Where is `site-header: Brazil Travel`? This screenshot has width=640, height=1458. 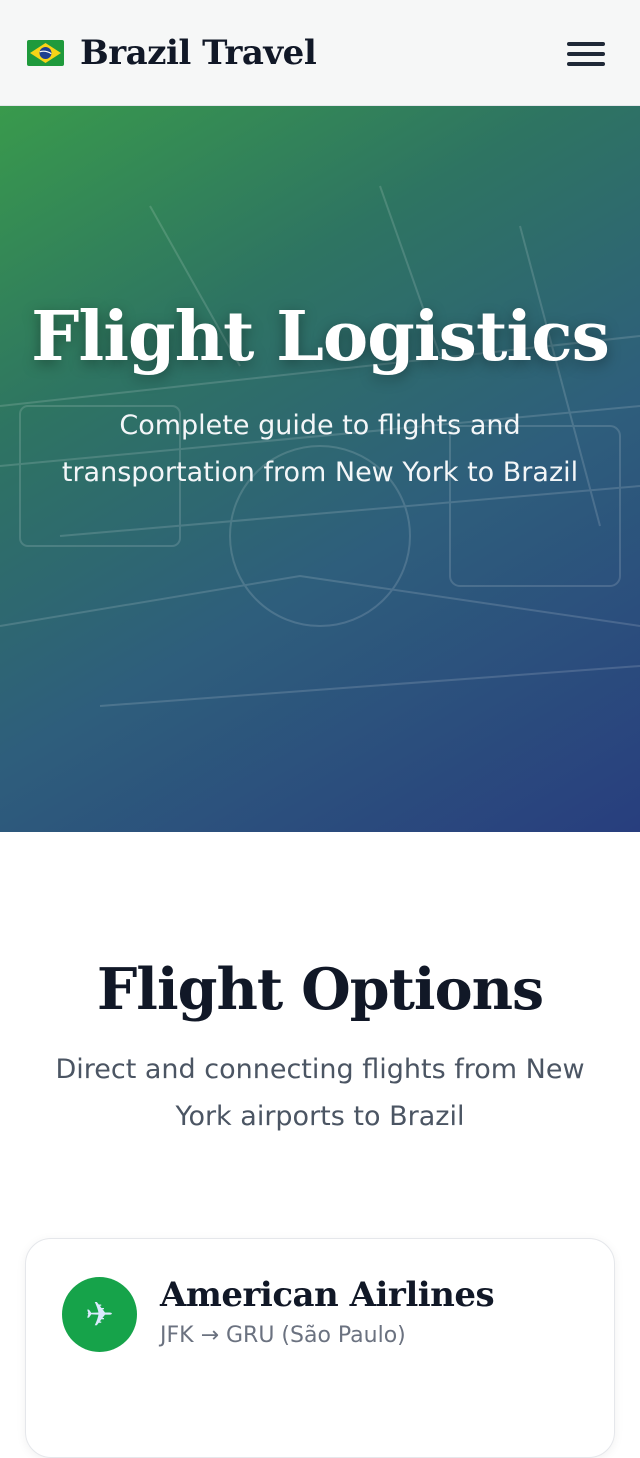 site-header: Brazil Travel is located at coordinates (320, 53).